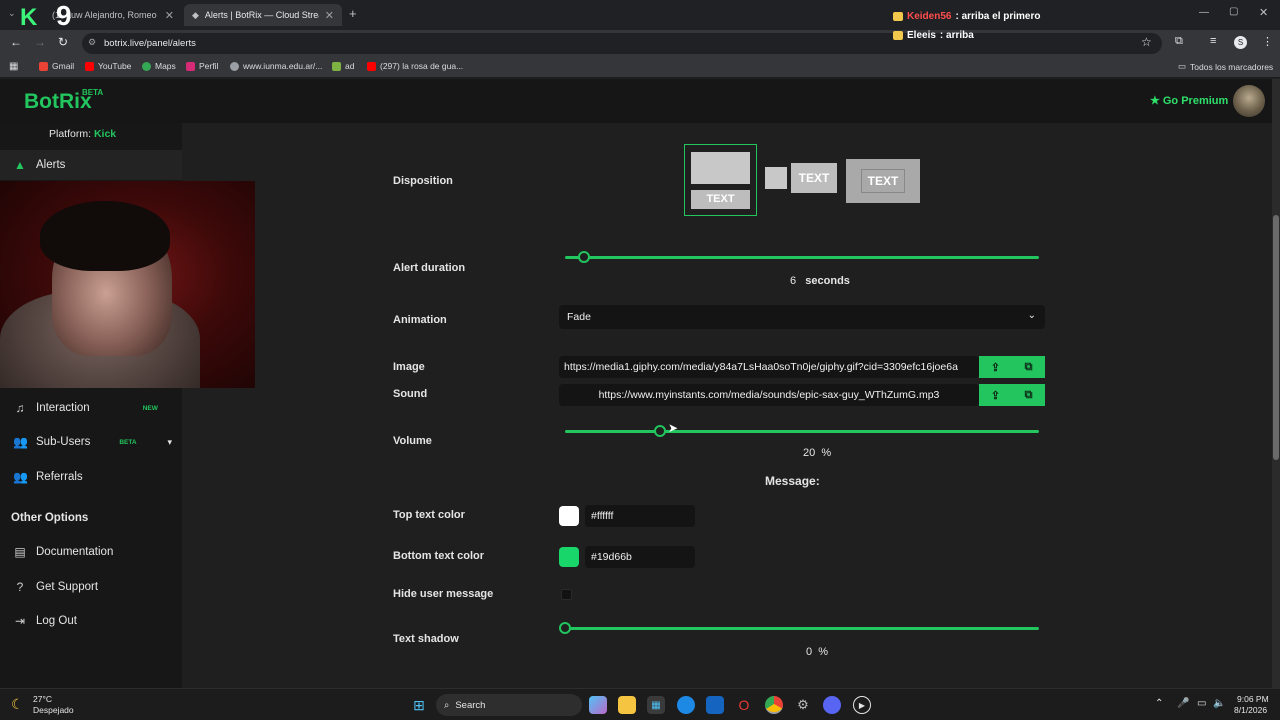 The height and width of the screenshot is (720, 1280). Describe the element at coordinates (715, 705) in the screenshot. I see `mail-icon` at that location.